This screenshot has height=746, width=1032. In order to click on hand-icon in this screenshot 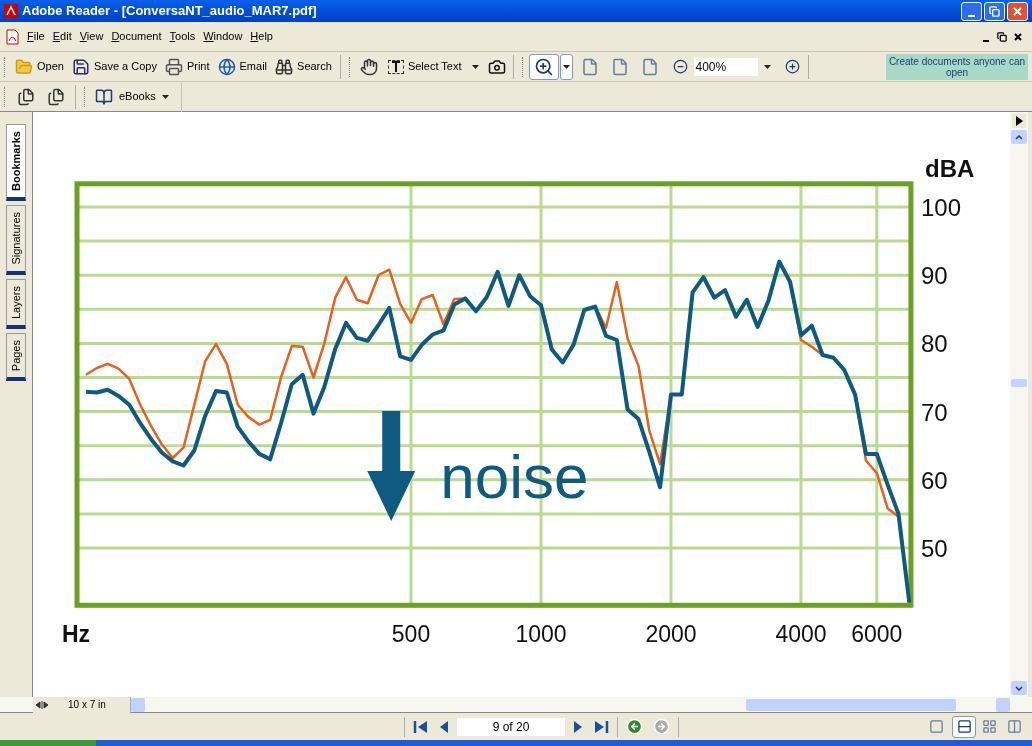, I will do `click(368, 66)`.